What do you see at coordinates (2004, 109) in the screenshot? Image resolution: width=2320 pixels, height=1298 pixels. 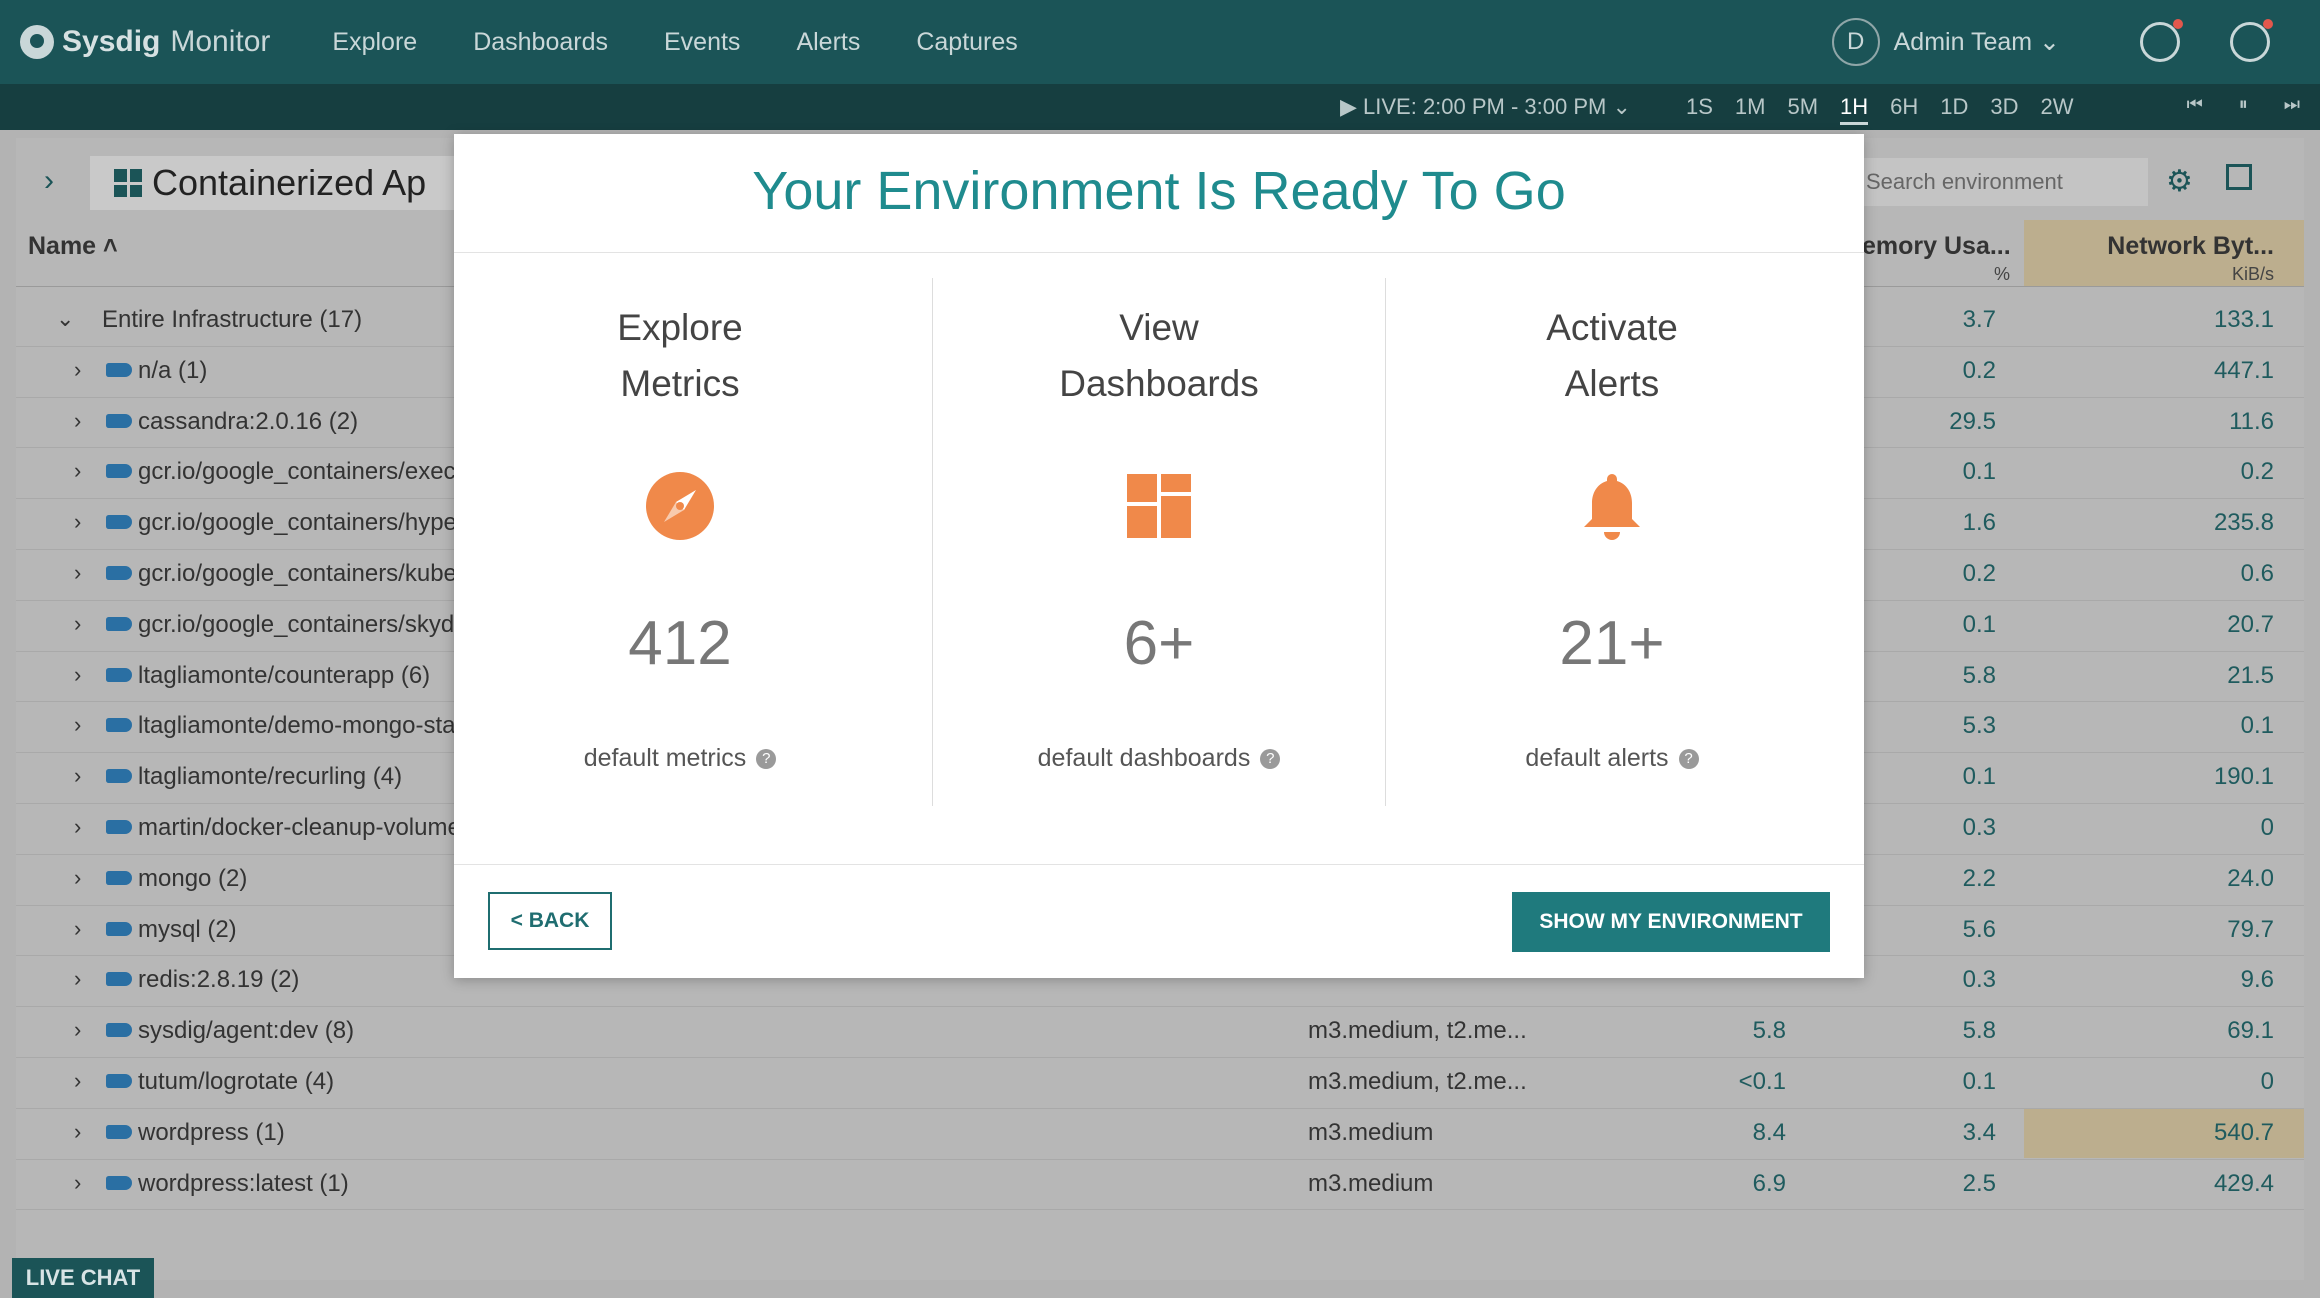 I see `range-3d: 3D` at bounding box center [2004, 109].